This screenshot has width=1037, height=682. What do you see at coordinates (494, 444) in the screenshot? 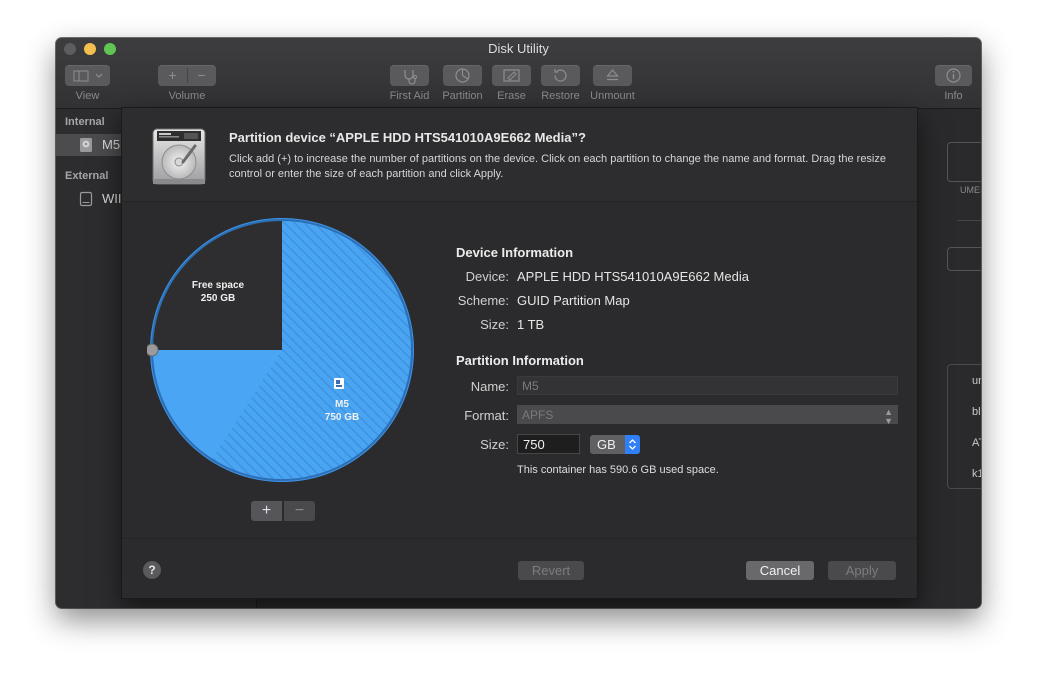
I see `size-key: Size:` at bounding box center [494, 444].